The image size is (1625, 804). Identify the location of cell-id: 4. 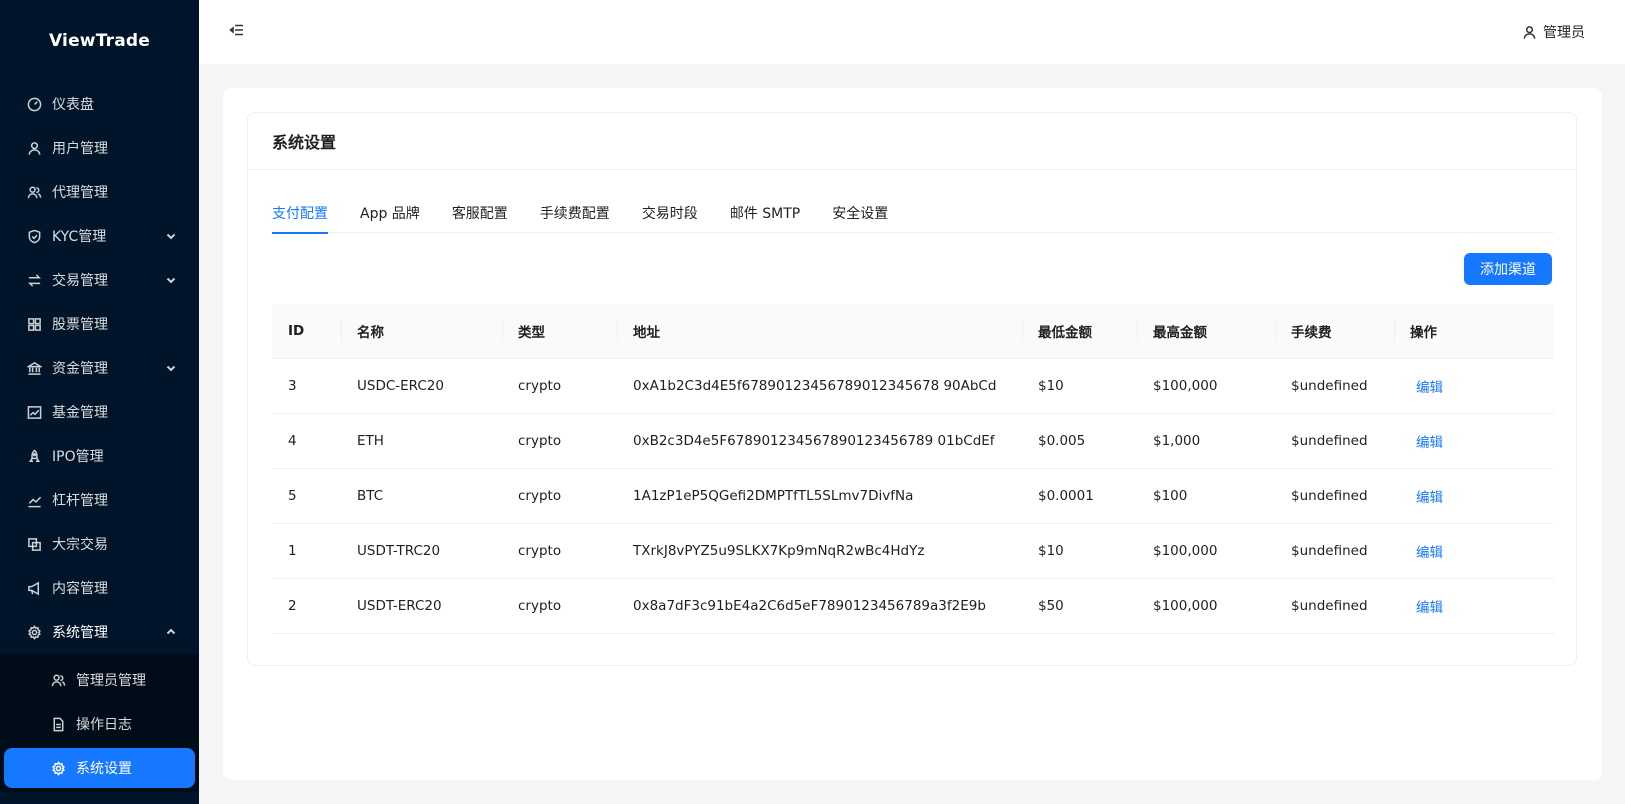
(306, 441).